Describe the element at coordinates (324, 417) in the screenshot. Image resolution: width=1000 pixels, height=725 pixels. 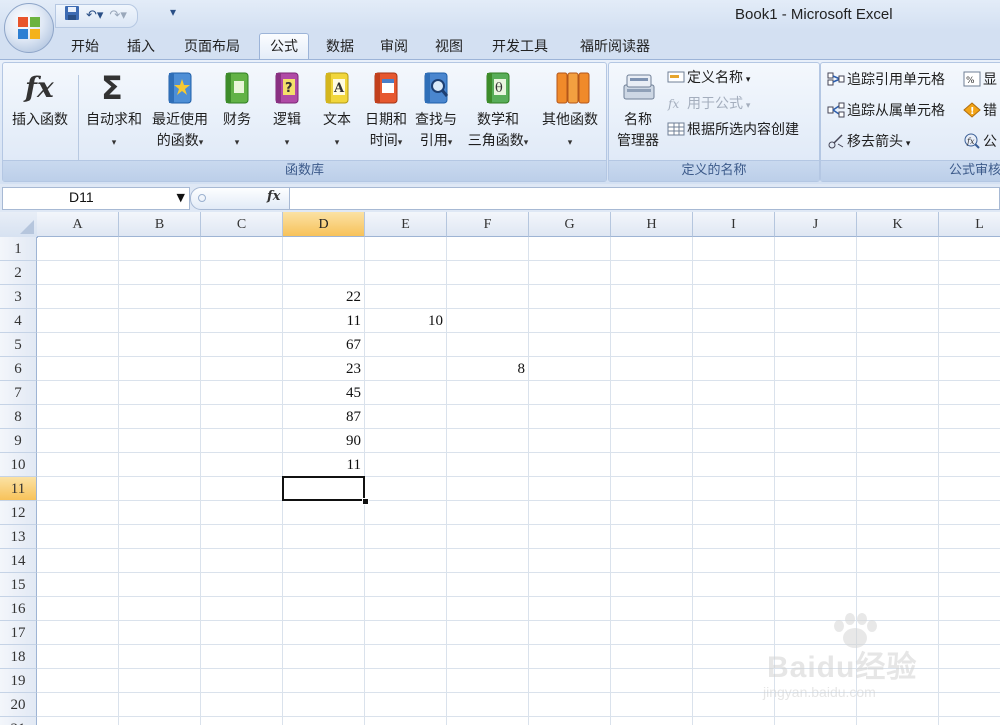
I see `cell-d8: 87` at that location.